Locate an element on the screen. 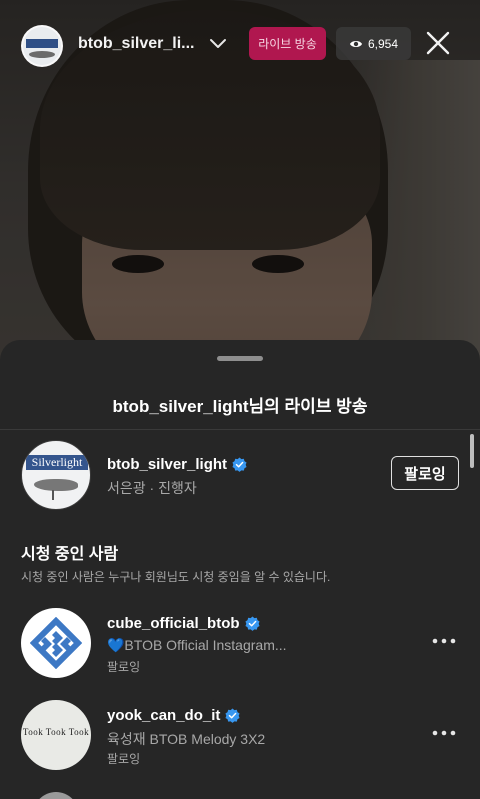 Image resolution: width=480 pixels, height=799 pixels. following-button: 팔로잉 is located at coordinates (425, 473).